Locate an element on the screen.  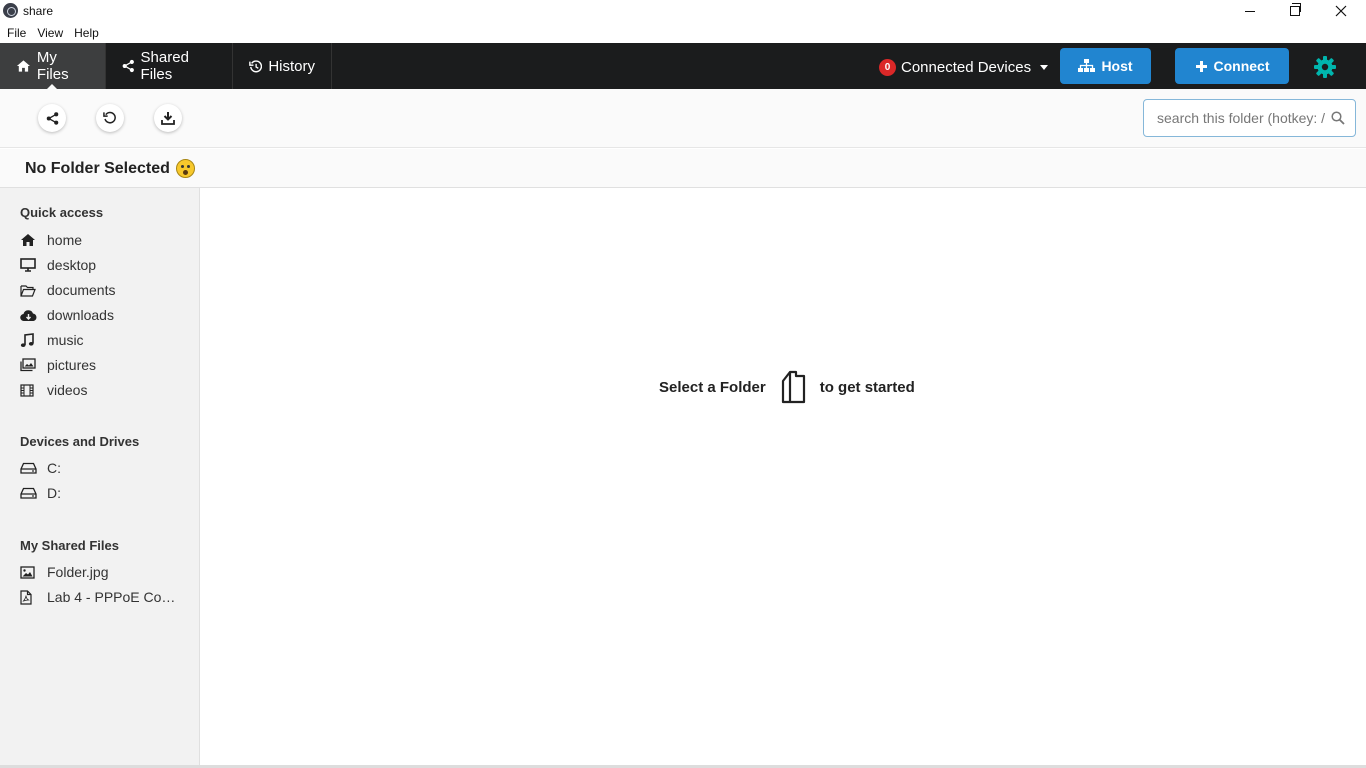
history-icon is located at coordinates (256, 65).